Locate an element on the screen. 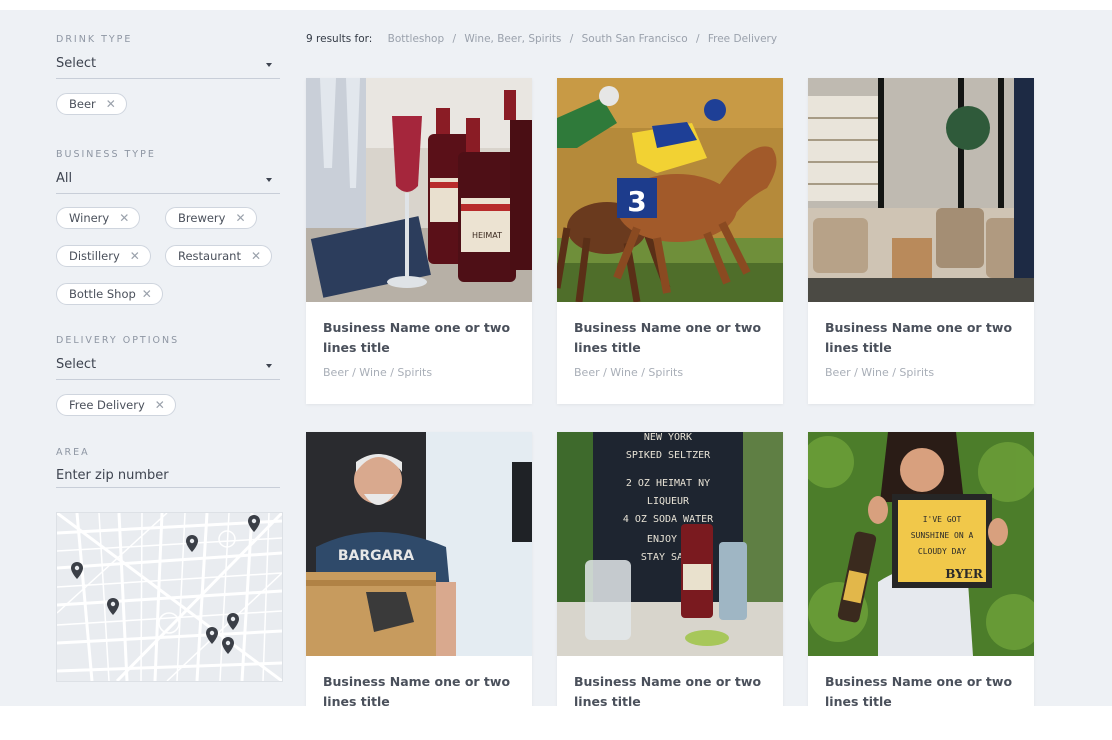 Image resolution: width=1112 pixels, height=740 pixels. chip-label: Free Delivery is located at coordinates (107, 405).